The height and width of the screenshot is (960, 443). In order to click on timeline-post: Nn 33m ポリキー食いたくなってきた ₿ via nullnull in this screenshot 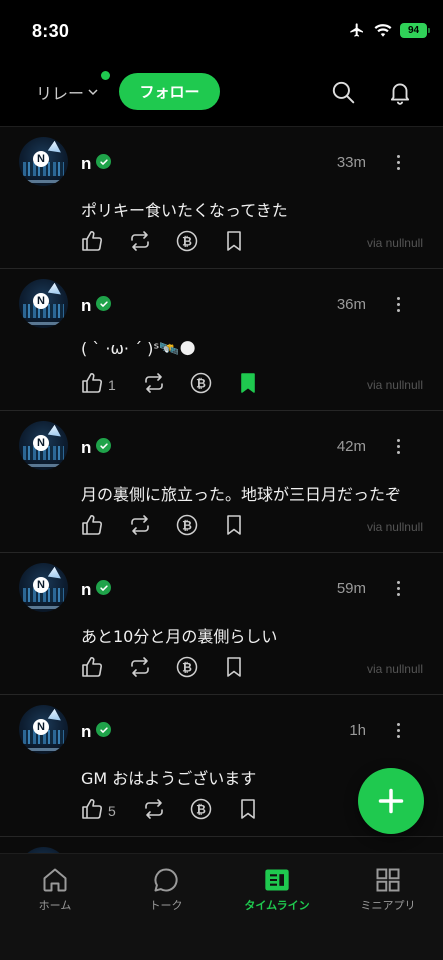, I will do `click(221, 198)`.